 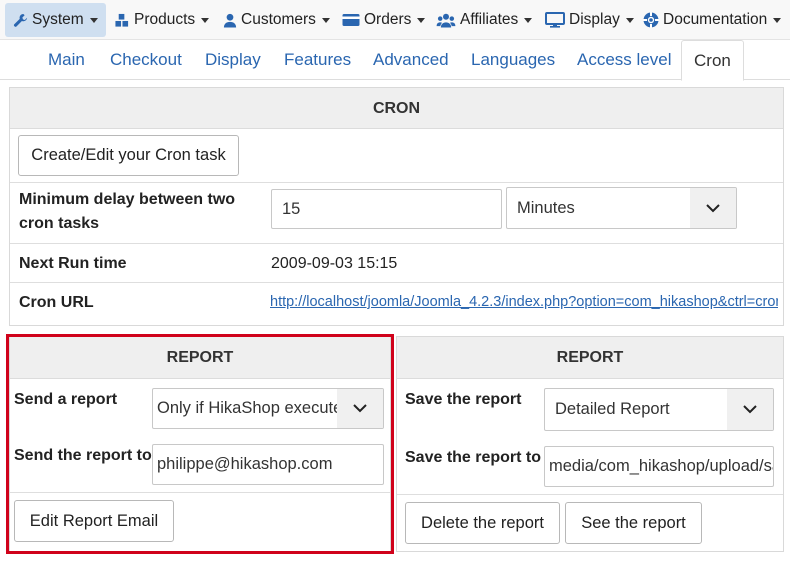 What do you see at coordinates (66, 399) in the screenshot?
I see `send-report-label: Send a report` at bounding box center [66, 399].